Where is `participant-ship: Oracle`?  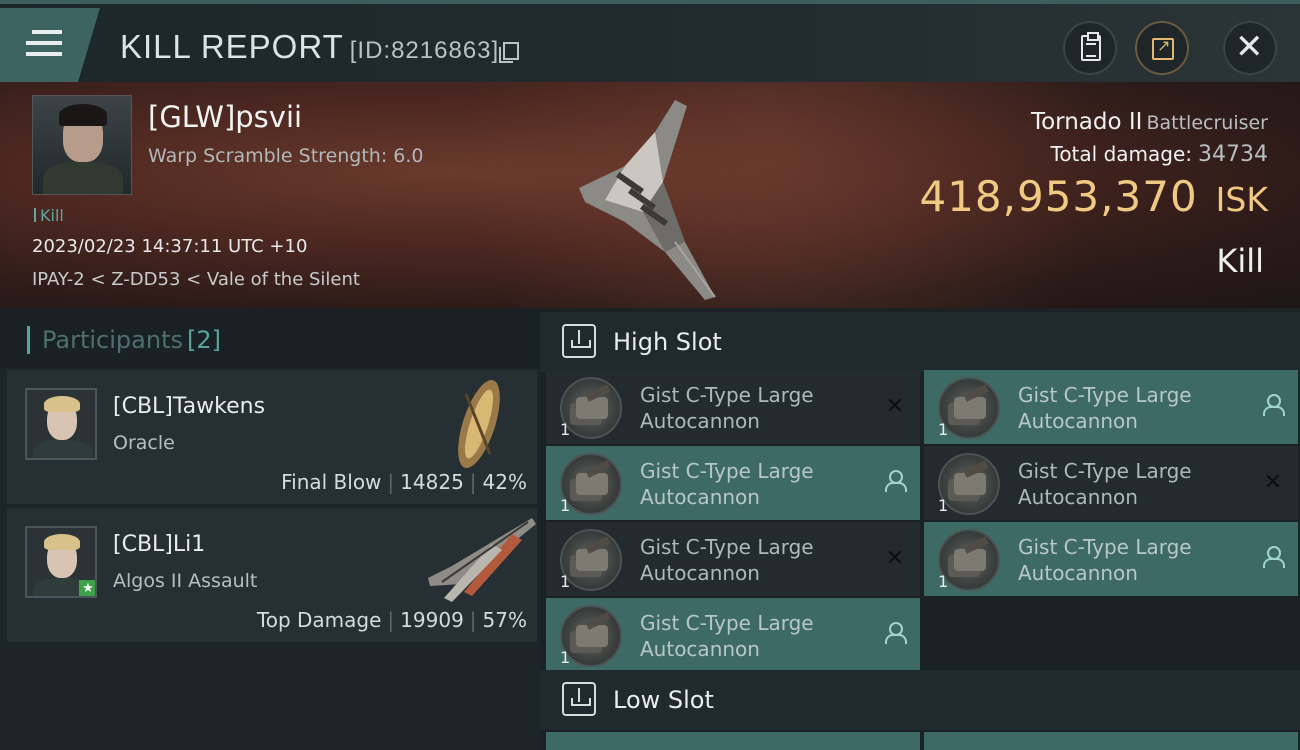
participant-ship: Oracle is located at coordinates (144, 443).